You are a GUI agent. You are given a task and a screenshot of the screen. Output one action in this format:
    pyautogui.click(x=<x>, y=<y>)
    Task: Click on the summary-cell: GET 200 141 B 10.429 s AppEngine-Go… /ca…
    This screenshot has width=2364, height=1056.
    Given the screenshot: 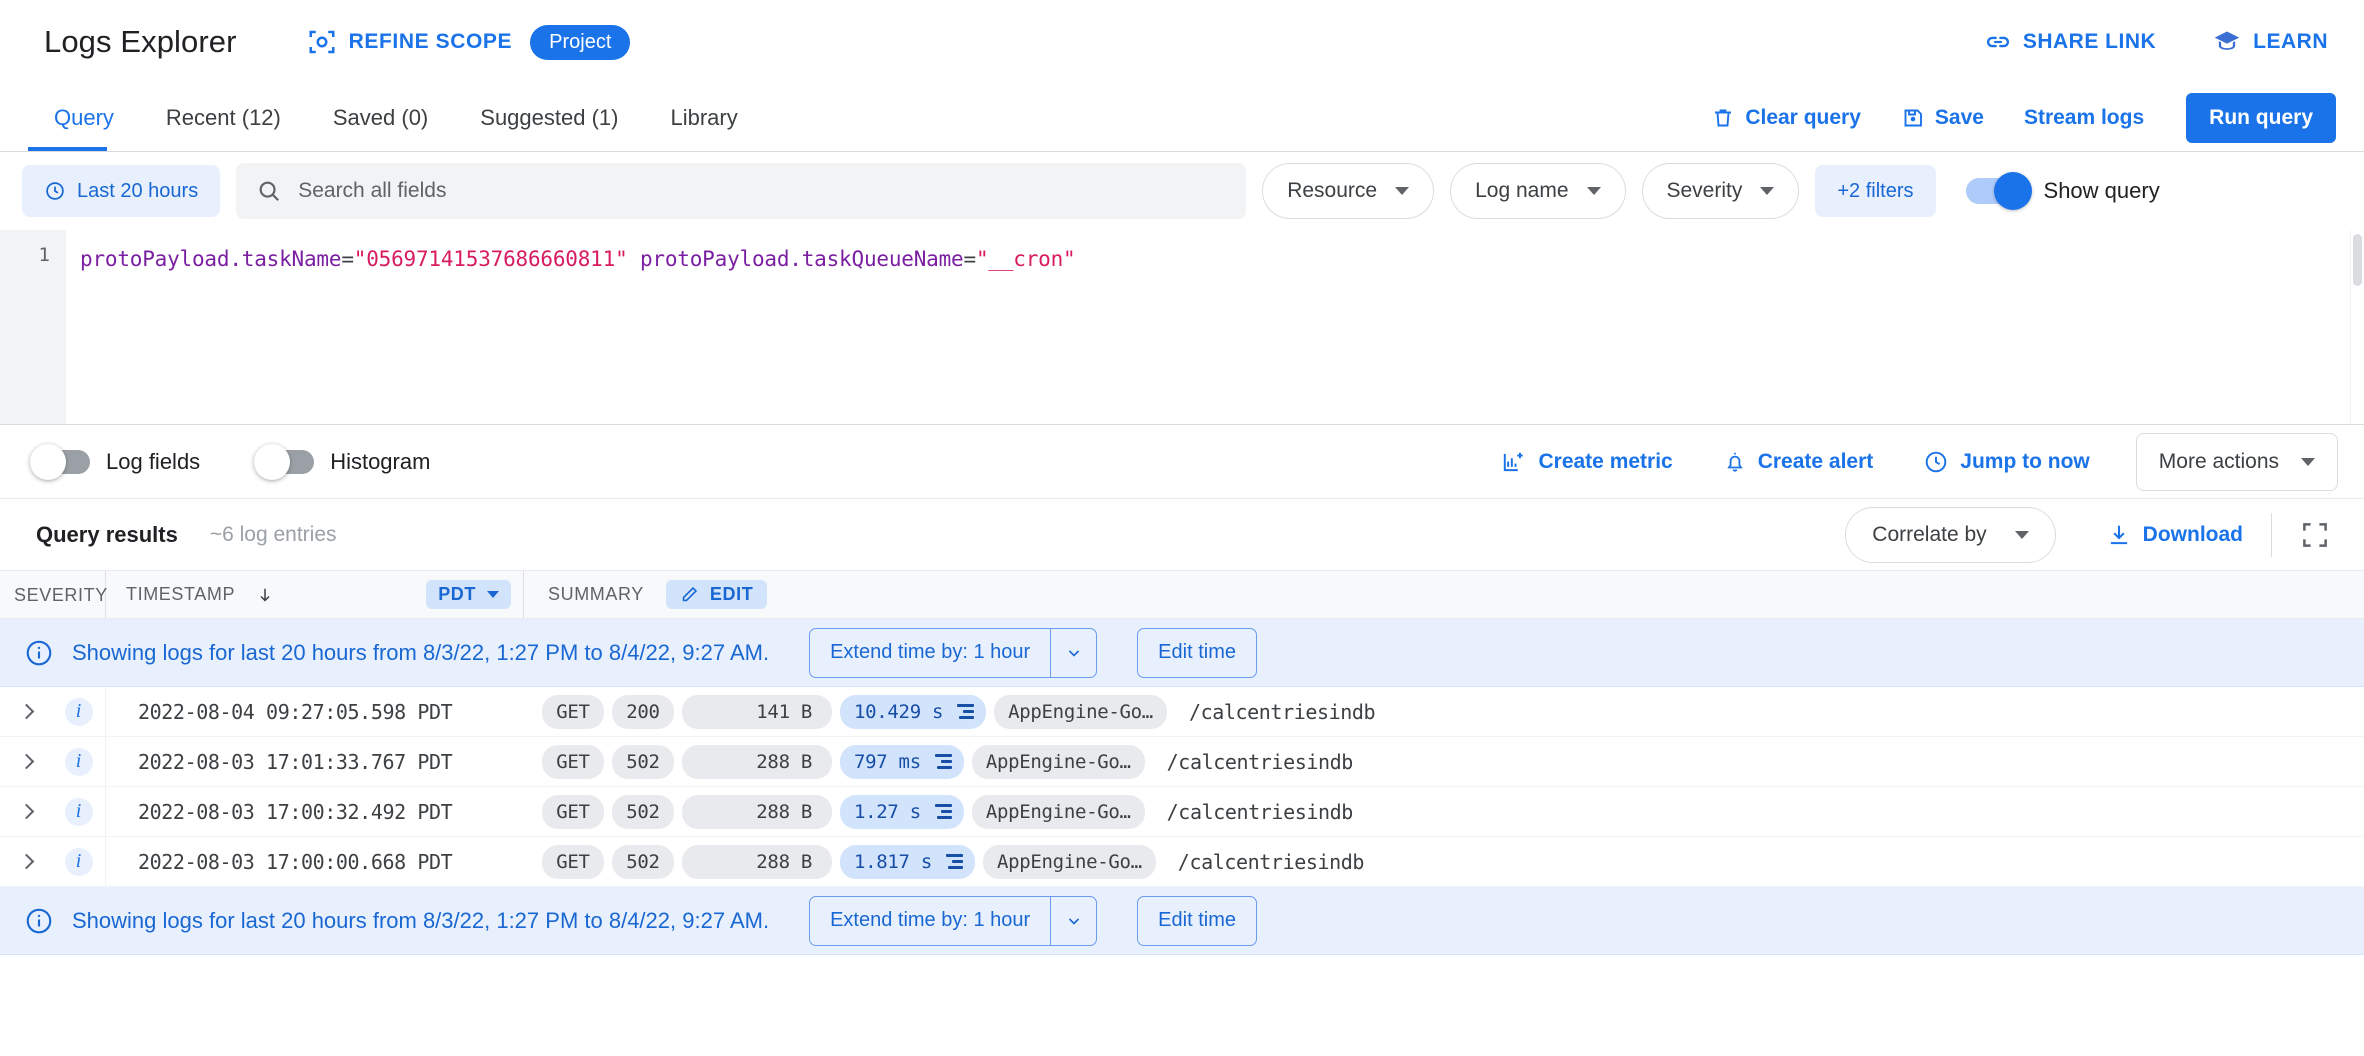 What is the action you would take?
    pyautogui.click(x=950, y=711)
    